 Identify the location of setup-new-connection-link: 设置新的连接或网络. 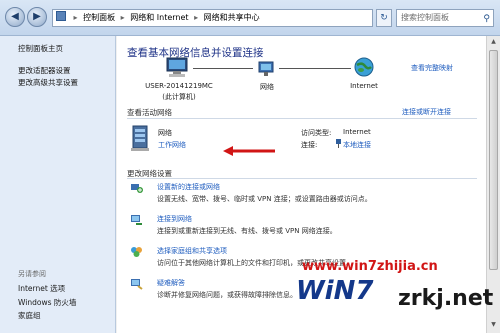
(188, 187).